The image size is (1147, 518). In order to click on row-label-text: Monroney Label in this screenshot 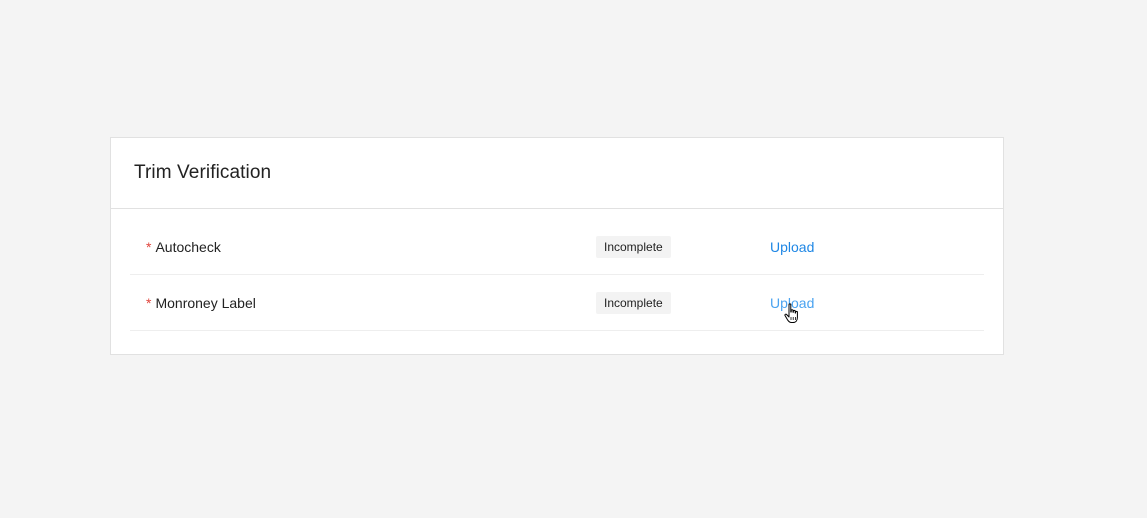, I will do `click(205, 302)`.